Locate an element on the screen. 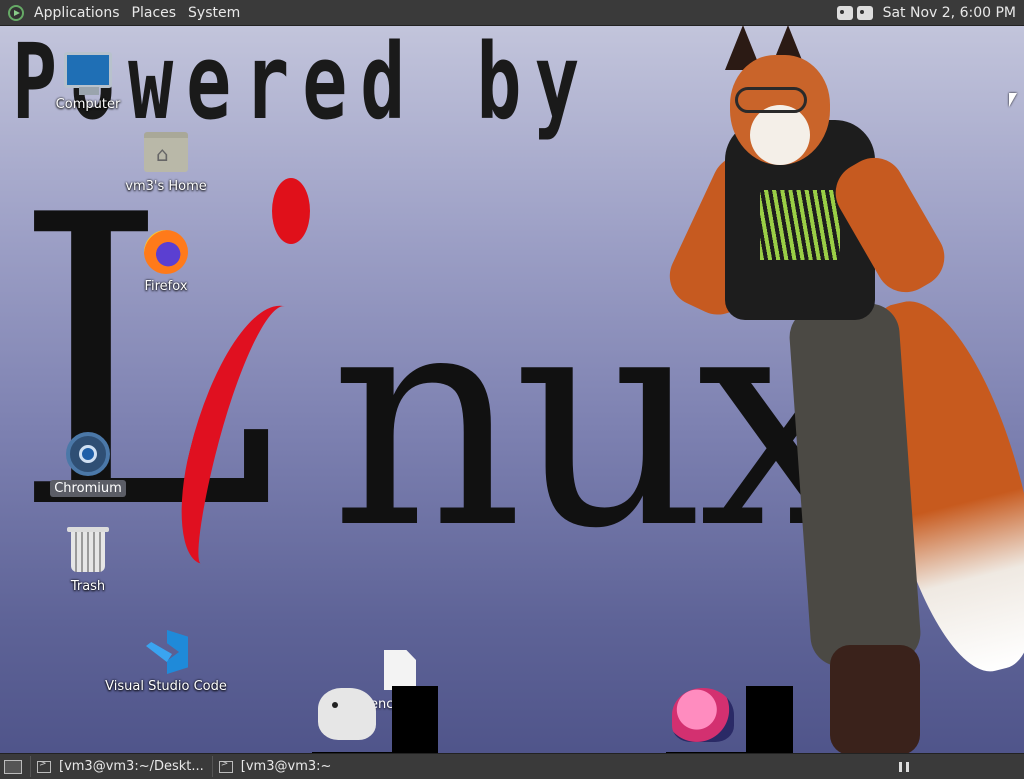  fox-muzzle is located at coordinates (780, 135).